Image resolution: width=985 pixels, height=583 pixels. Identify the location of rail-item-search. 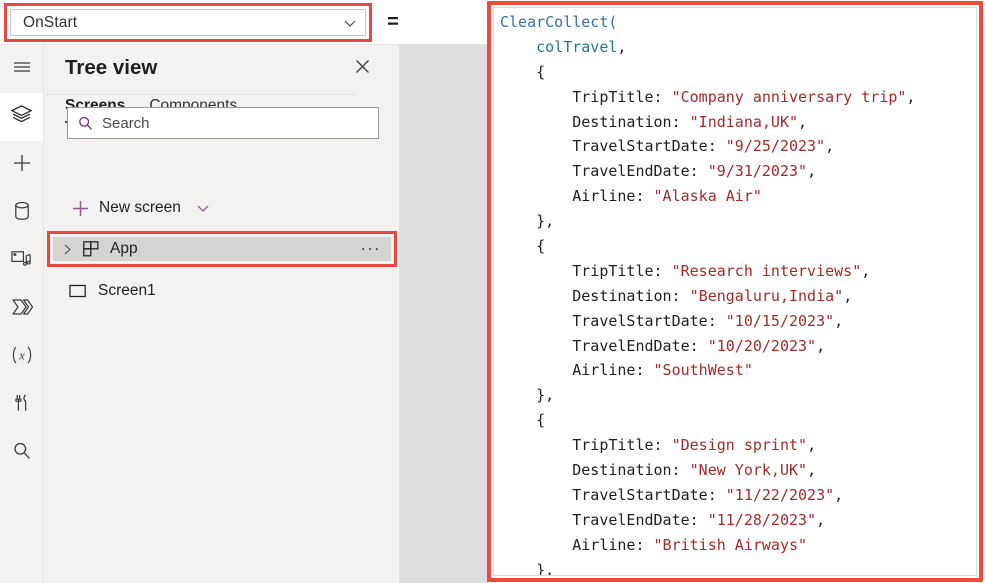
(21, 453).